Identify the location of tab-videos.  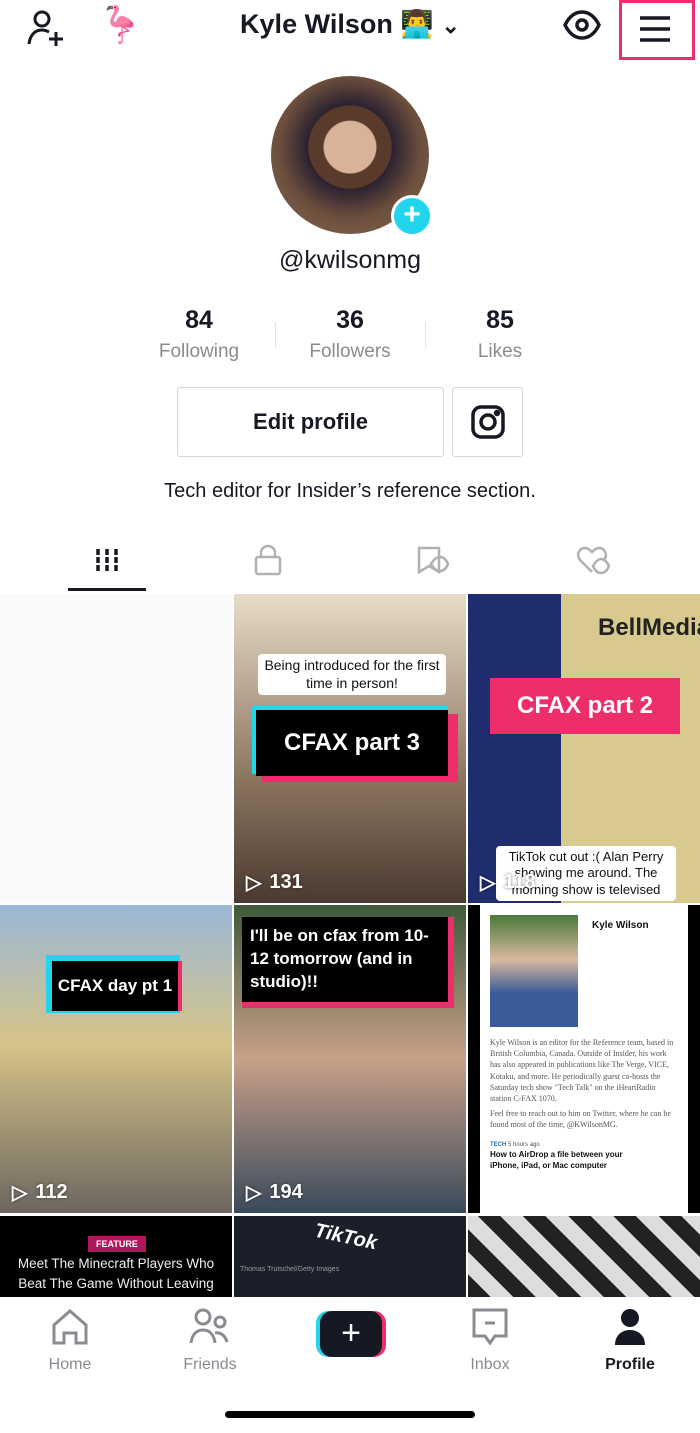
(107, 560).